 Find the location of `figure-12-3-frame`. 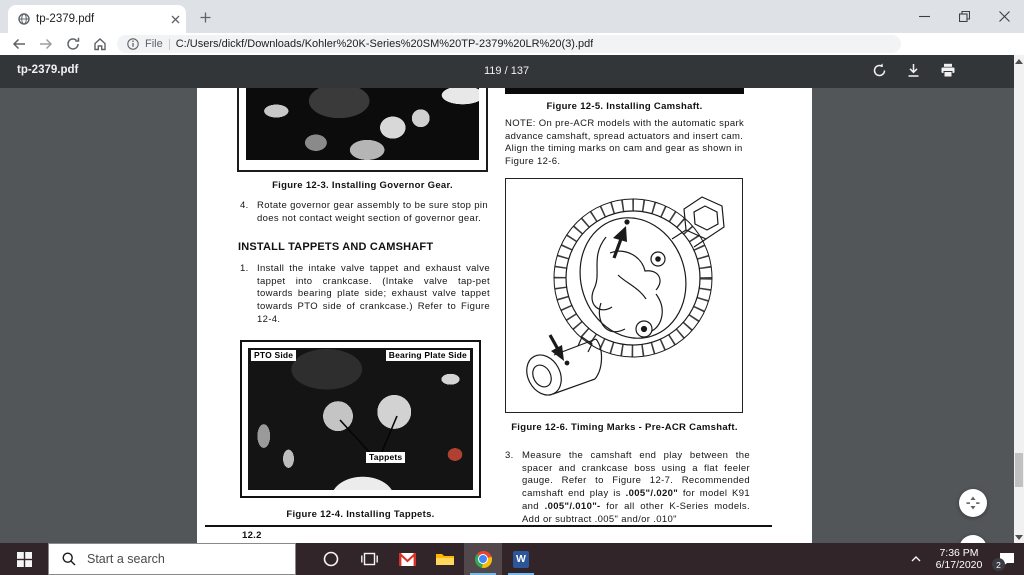

figure-12-3-frame is located at coordinates (362, 130).